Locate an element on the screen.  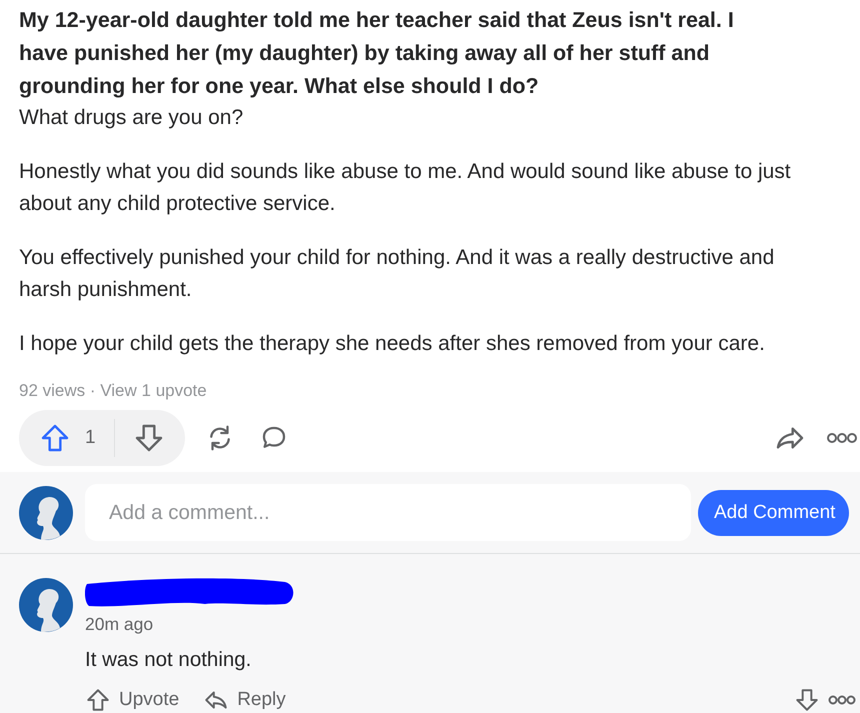
downvote-icon is located at coordinates (807, 700).